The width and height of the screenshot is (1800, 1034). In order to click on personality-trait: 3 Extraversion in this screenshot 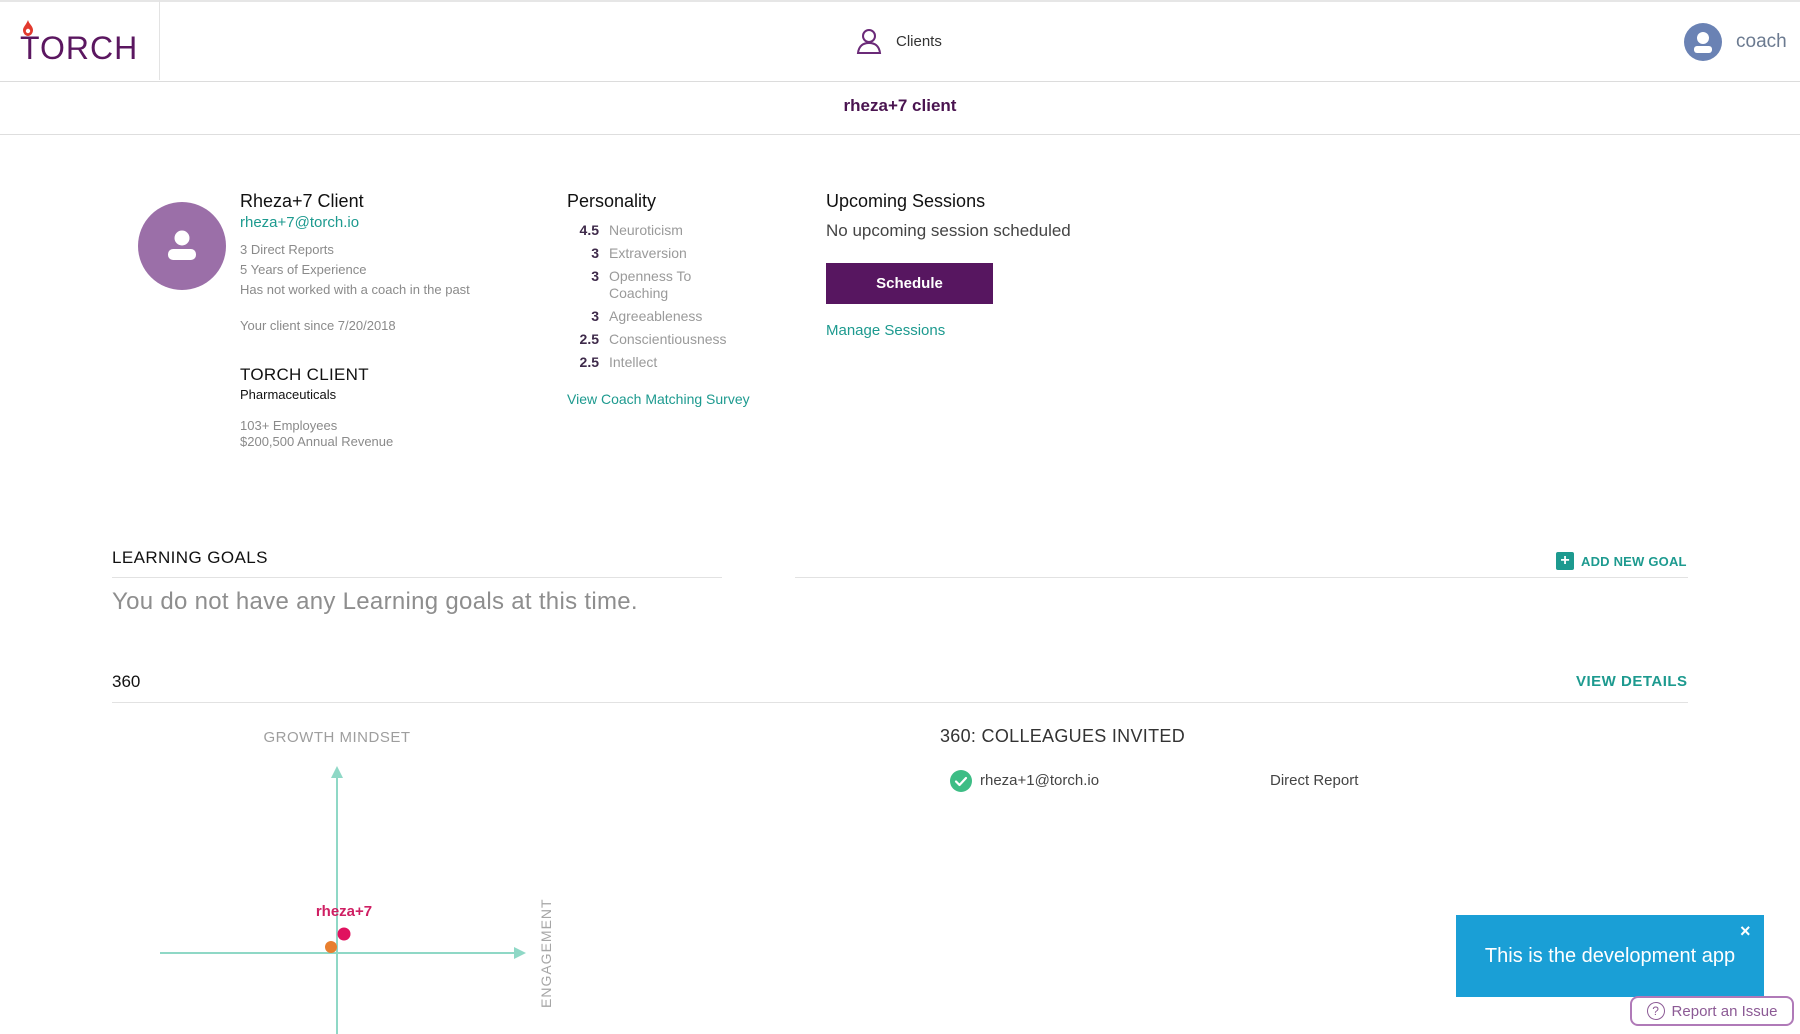, I will do `click(648, 253)`.